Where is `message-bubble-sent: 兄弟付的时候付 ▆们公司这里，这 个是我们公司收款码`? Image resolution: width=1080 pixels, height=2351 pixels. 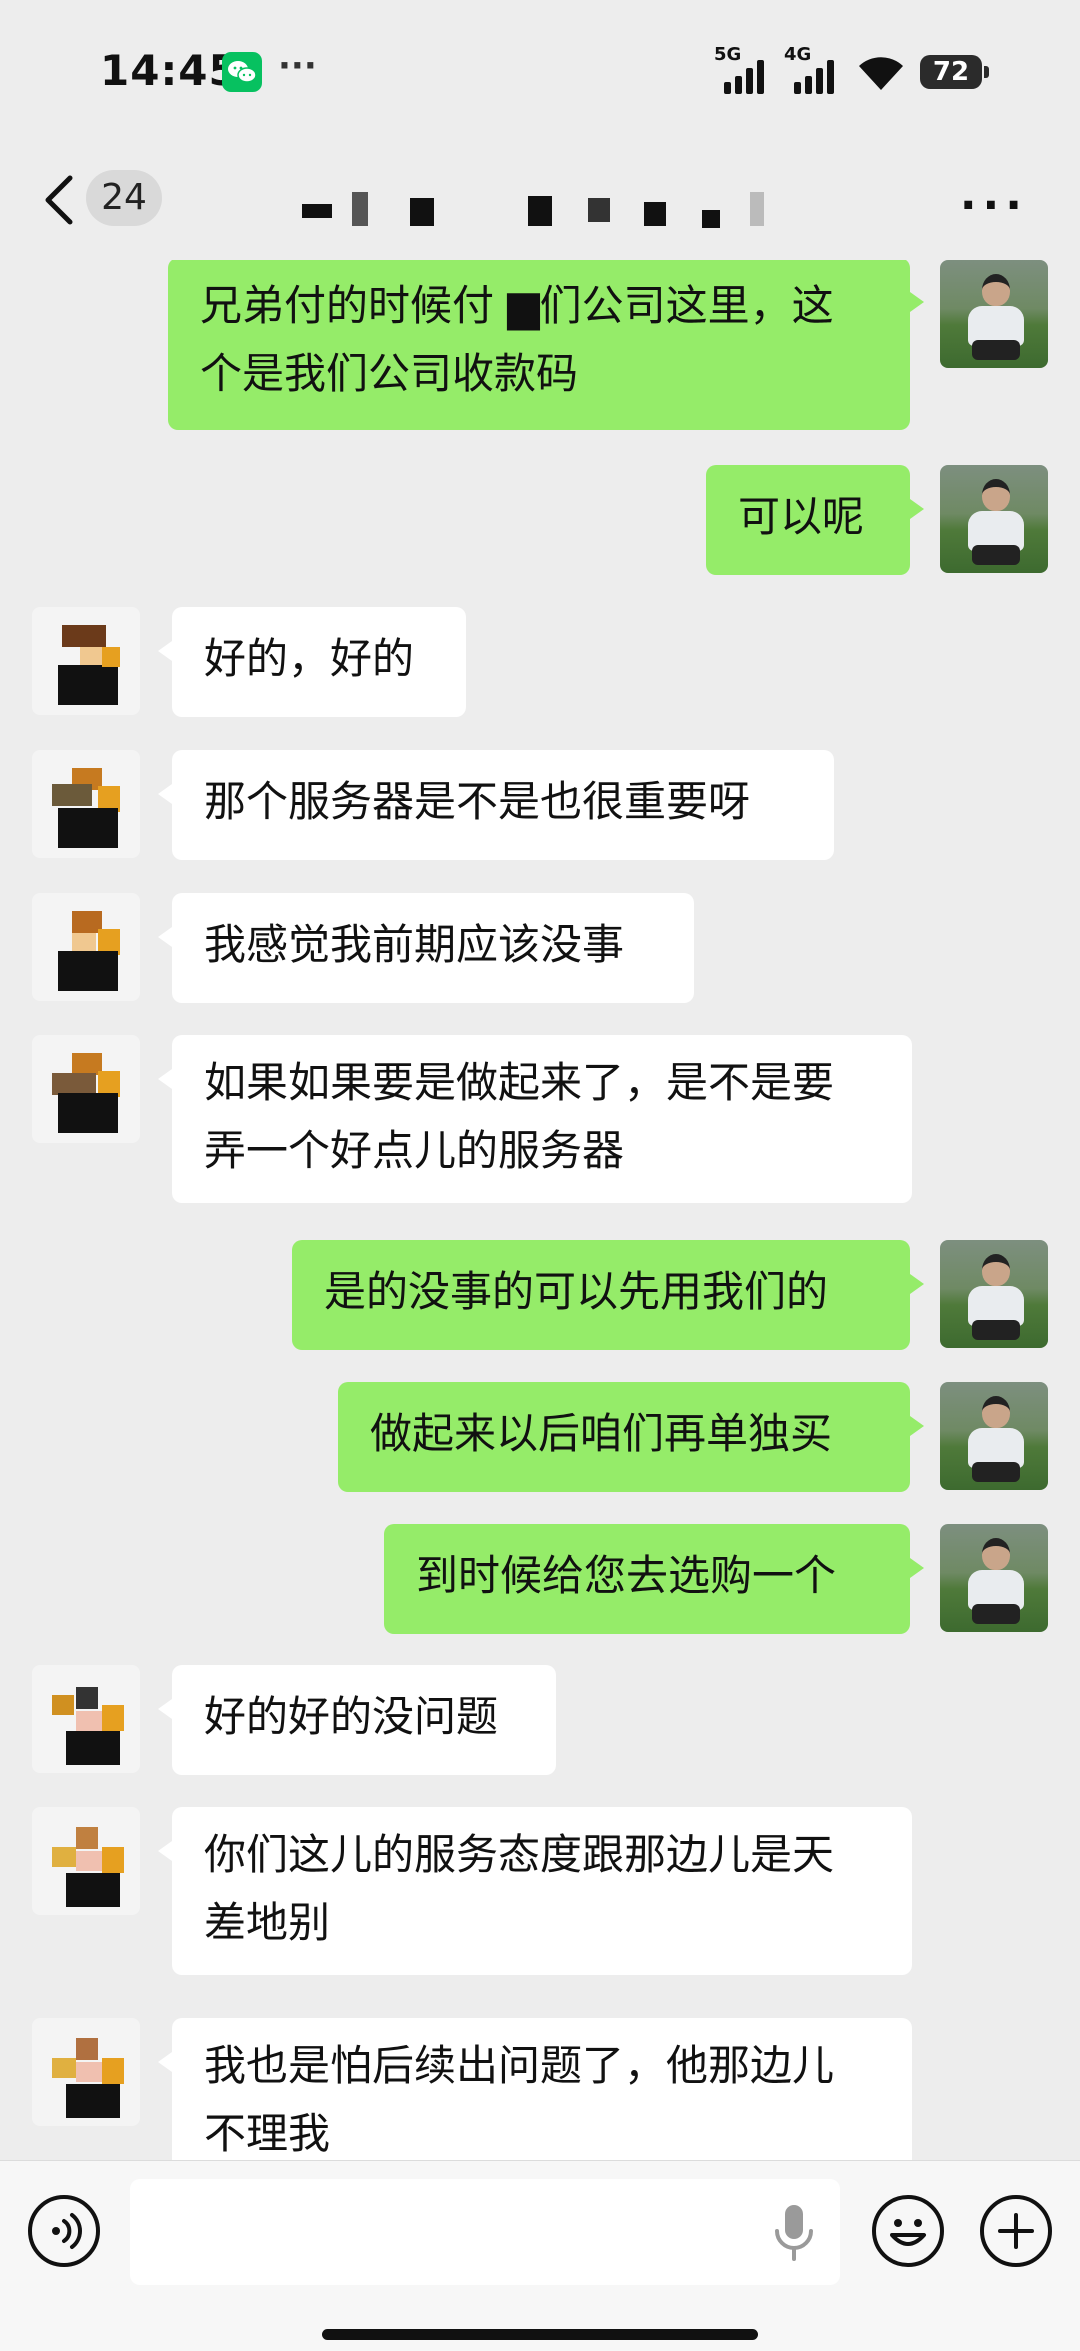
message-bubble-sent: 兄弟付的时候付 ▆们公司这里，这 个是我们公司收款码 is located at coordinates (546, 345).